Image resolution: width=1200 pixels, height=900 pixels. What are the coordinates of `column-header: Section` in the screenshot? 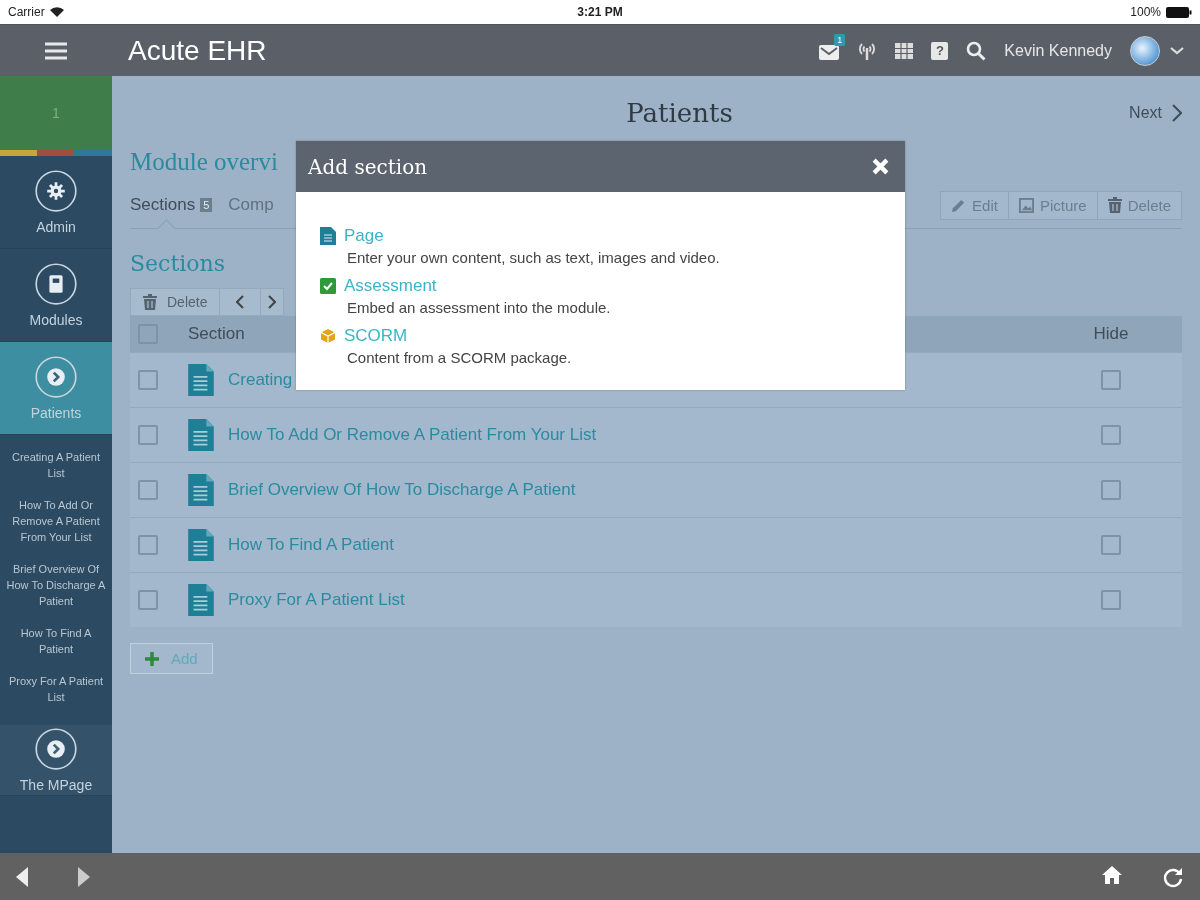 It's located at (216, 333).